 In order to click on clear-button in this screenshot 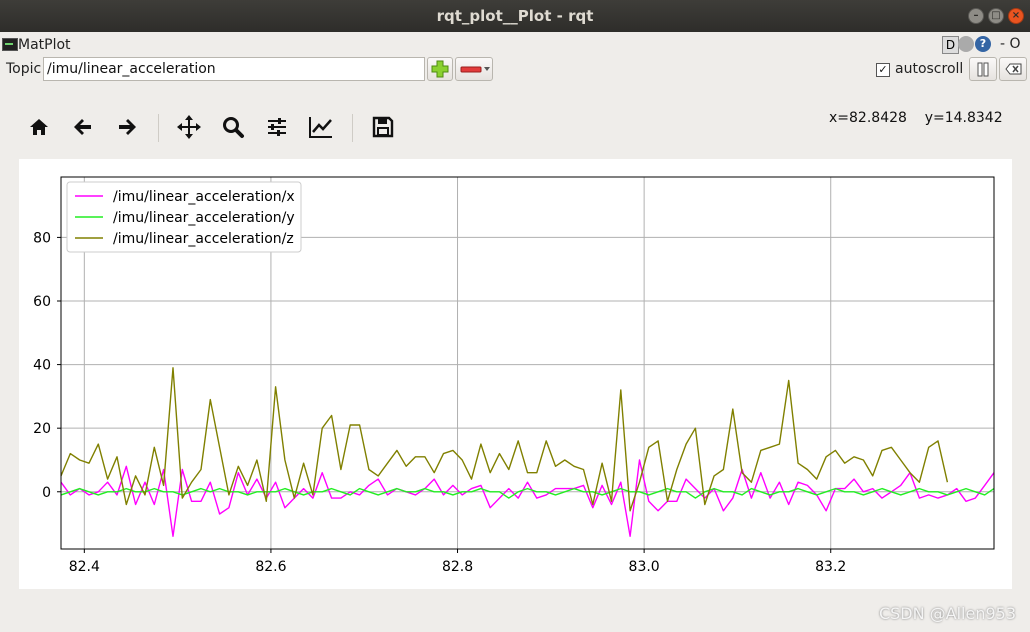, I will do `click(1013, 69)`.